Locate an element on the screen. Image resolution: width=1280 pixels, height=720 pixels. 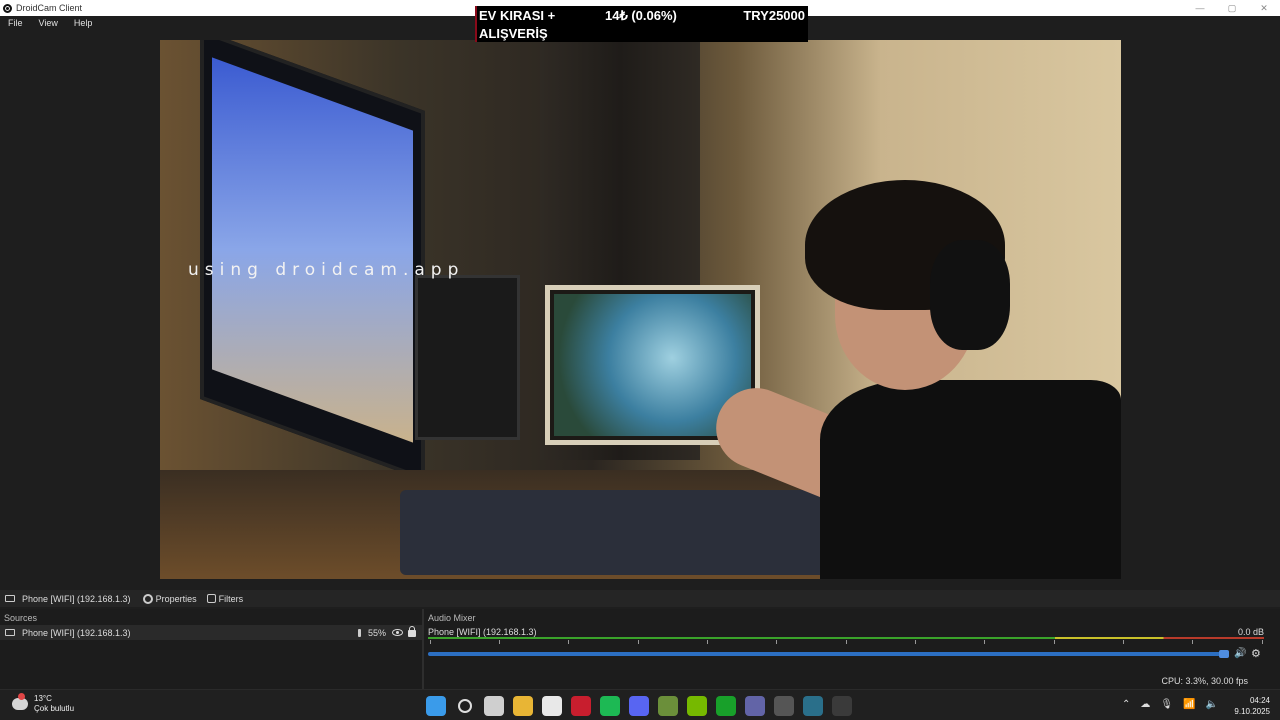
properties-button: Properties is located at coordinates (169, 598).